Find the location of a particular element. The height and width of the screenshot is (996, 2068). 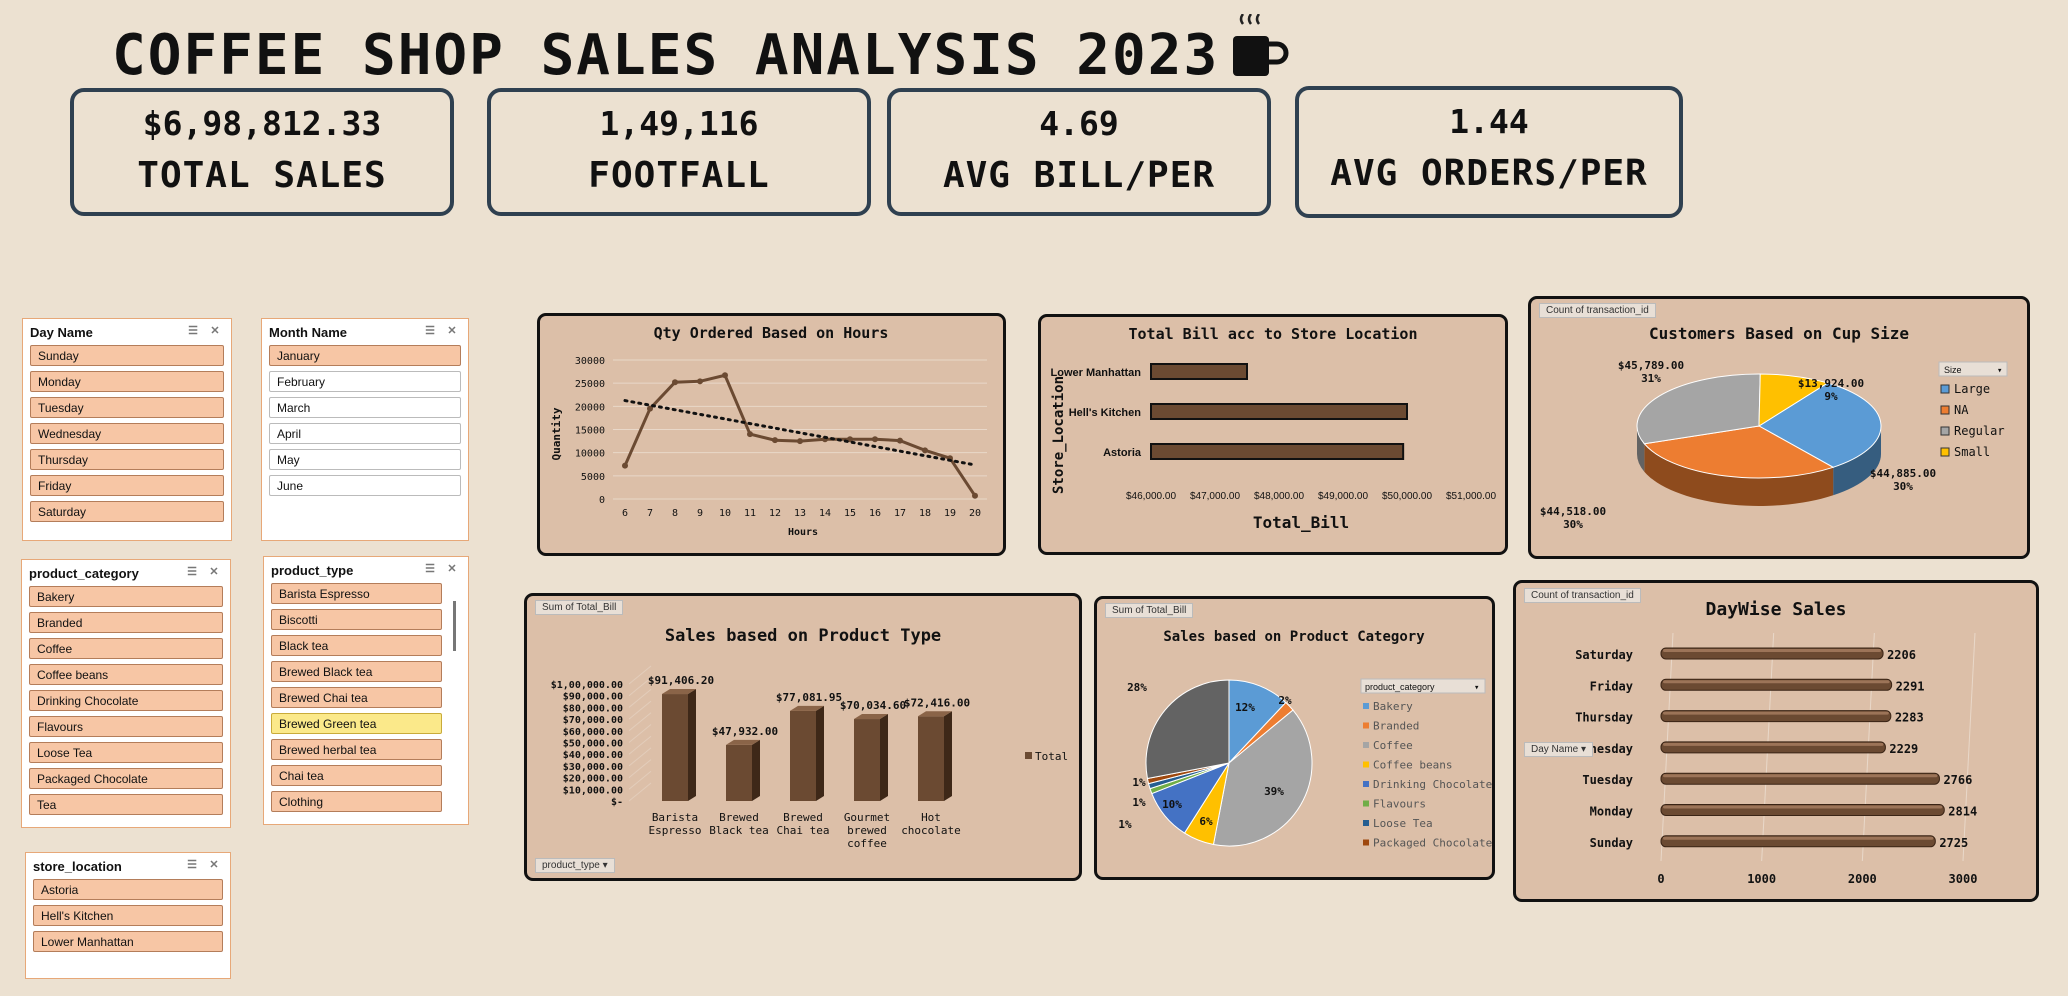

filter-button: Day Name ▾ is located at coordinates (1559, 749).